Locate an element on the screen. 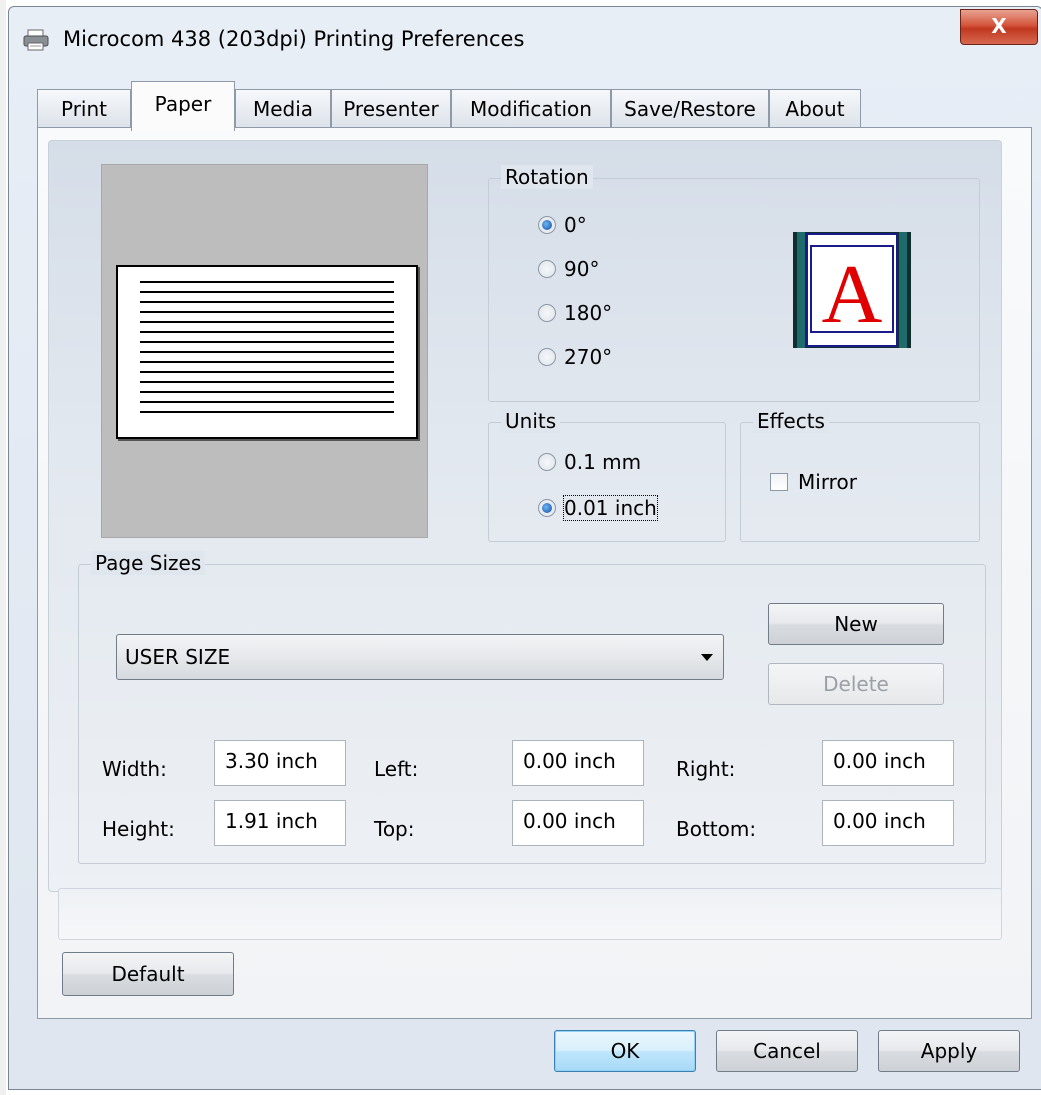  units-inch-label: 0.01 inch is located at coordinates (610, 508).